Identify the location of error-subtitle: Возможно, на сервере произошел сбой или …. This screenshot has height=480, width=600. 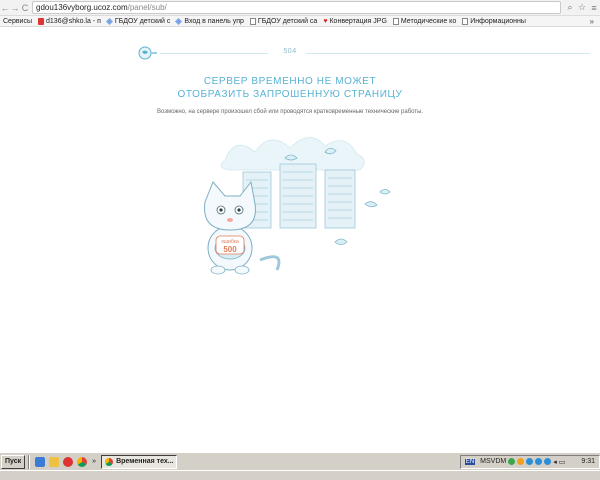
(290, 112).